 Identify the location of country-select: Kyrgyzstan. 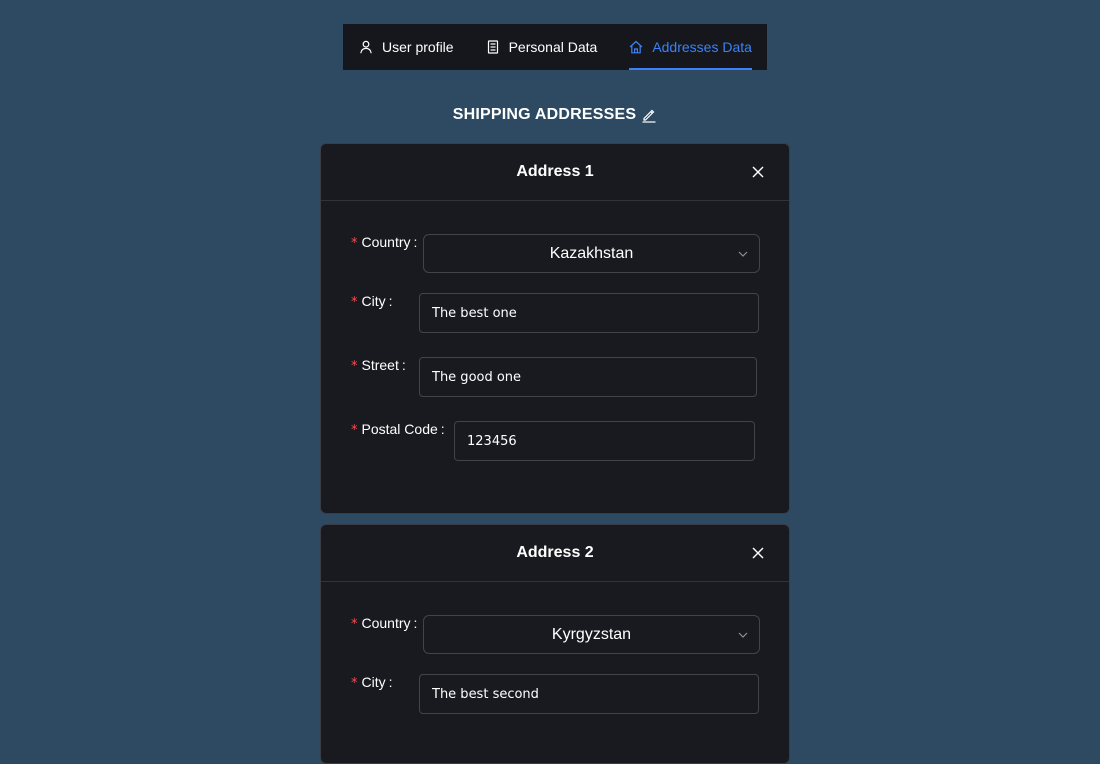
(591, 634).